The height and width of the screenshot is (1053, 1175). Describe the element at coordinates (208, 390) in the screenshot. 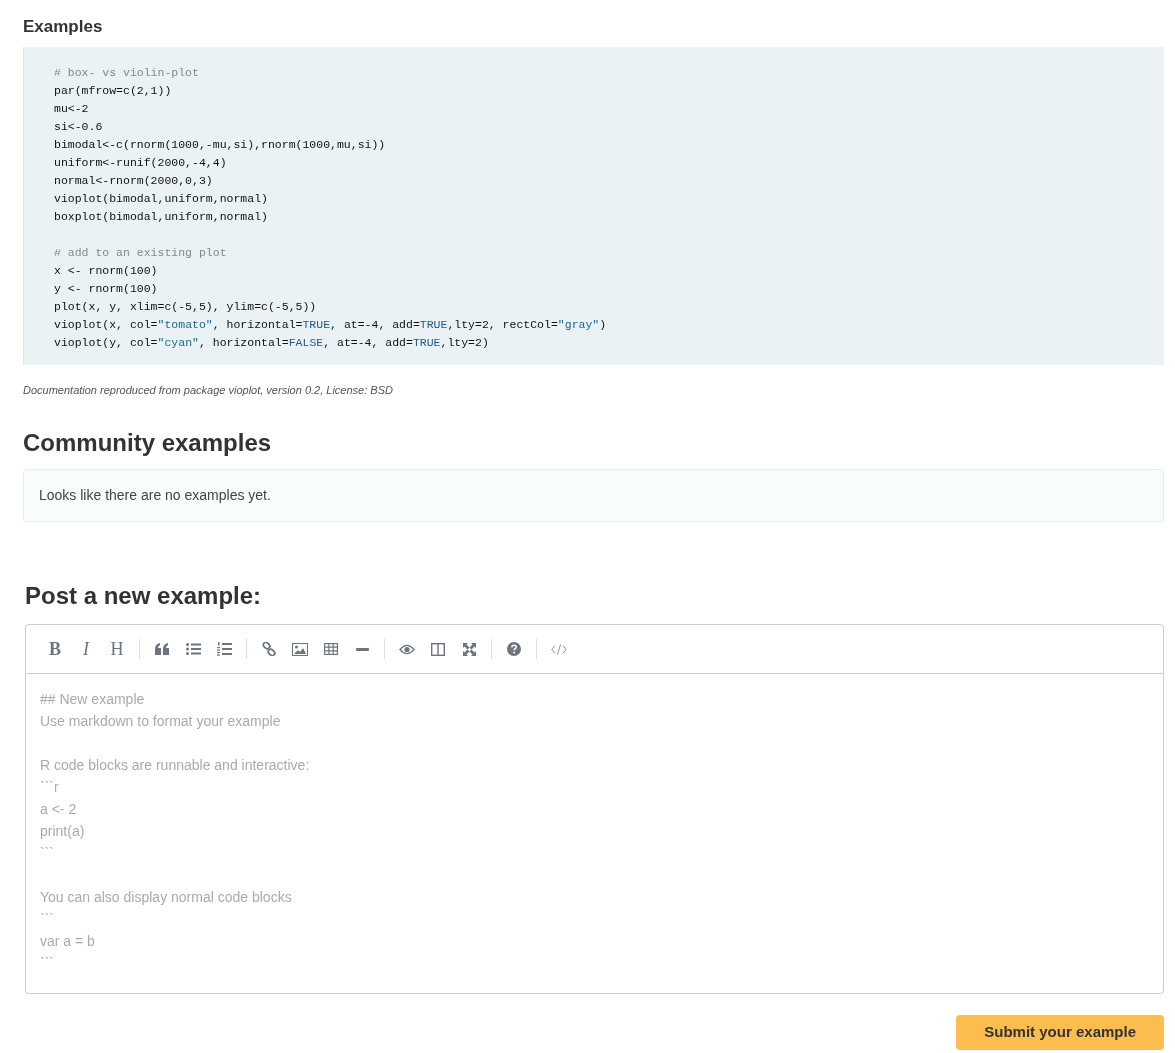

I see `caption: Documentation reproduced from package vioplot, version 0.2, License: BSD` at that location.